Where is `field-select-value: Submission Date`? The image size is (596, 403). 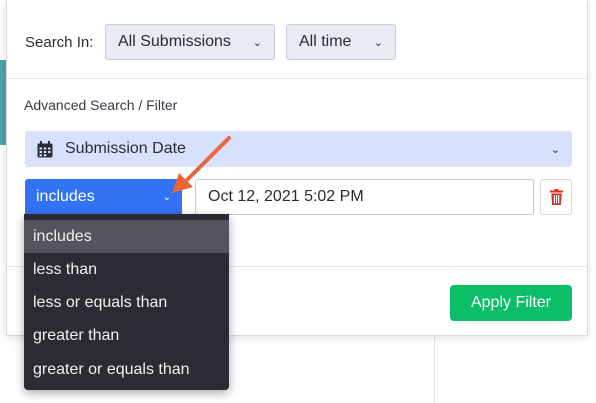 field-select-value: Submission Date is located at coordinates (125, 148).